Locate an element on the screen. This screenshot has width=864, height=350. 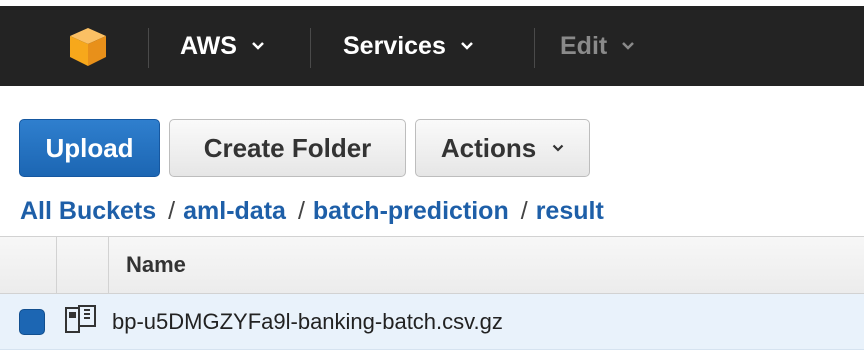
breadcrumb-aml-data: aml-data is located at coordinates (234, 211).